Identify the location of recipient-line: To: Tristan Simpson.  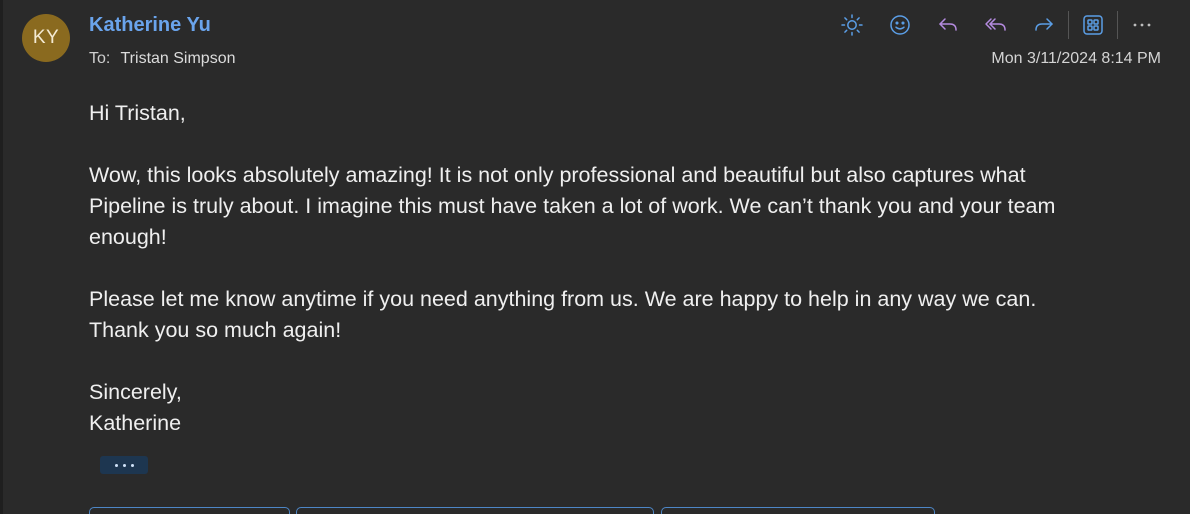
(162, 59).